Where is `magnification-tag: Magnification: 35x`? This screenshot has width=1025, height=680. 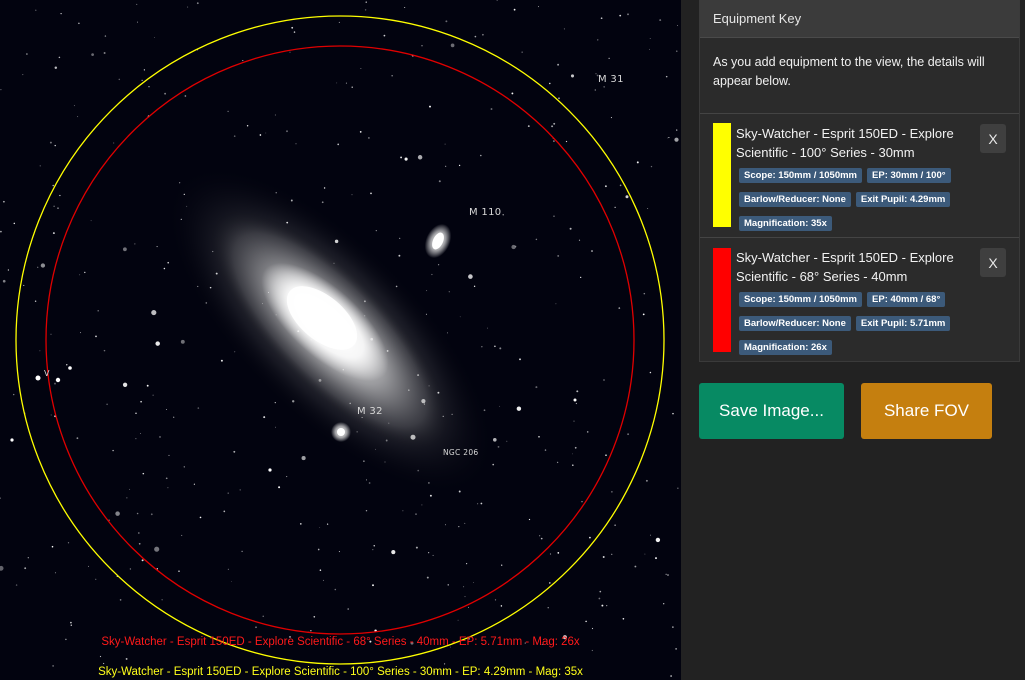
magnification-tag: Magnification: 35x is located at coordinates (785, 223).